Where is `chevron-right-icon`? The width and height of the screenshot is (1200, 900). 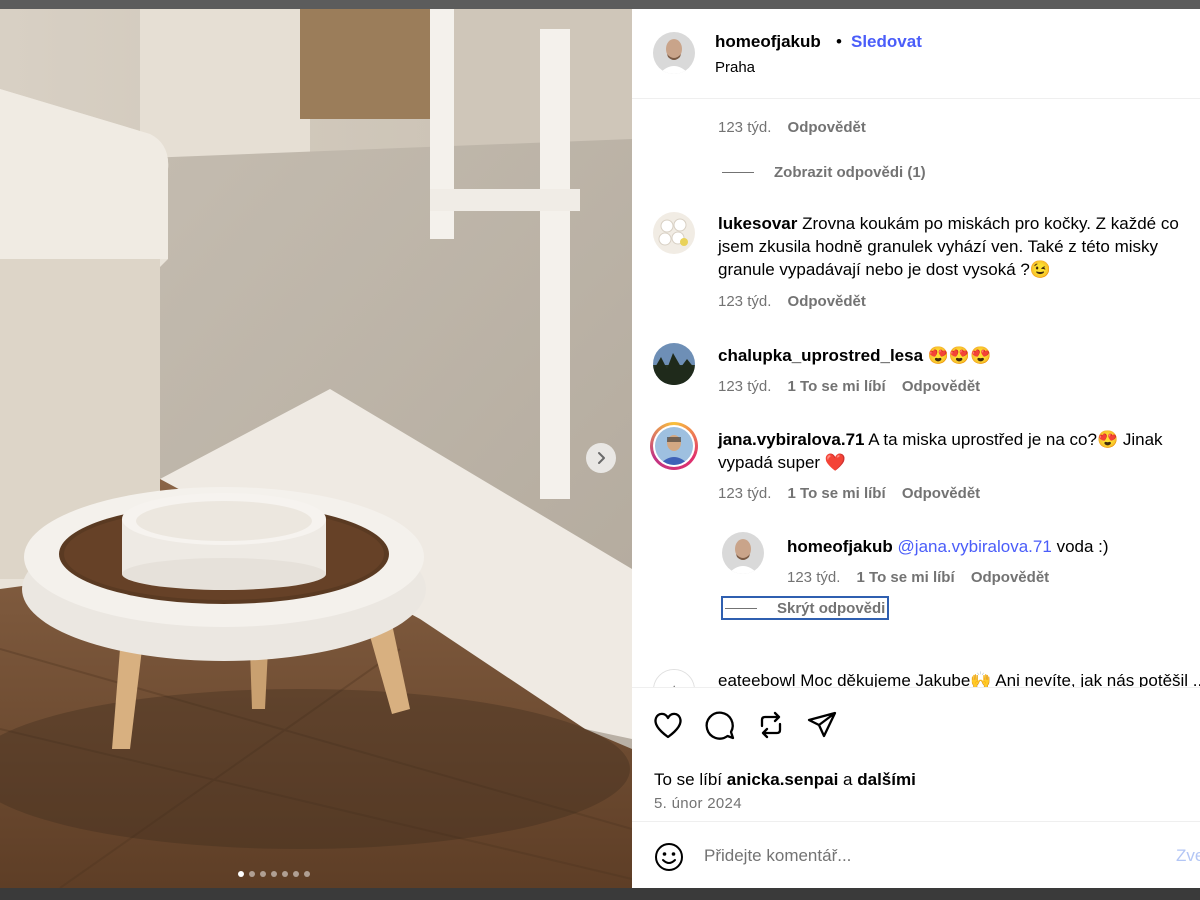 chevron-right-icon is located at coordinates (601, 458).